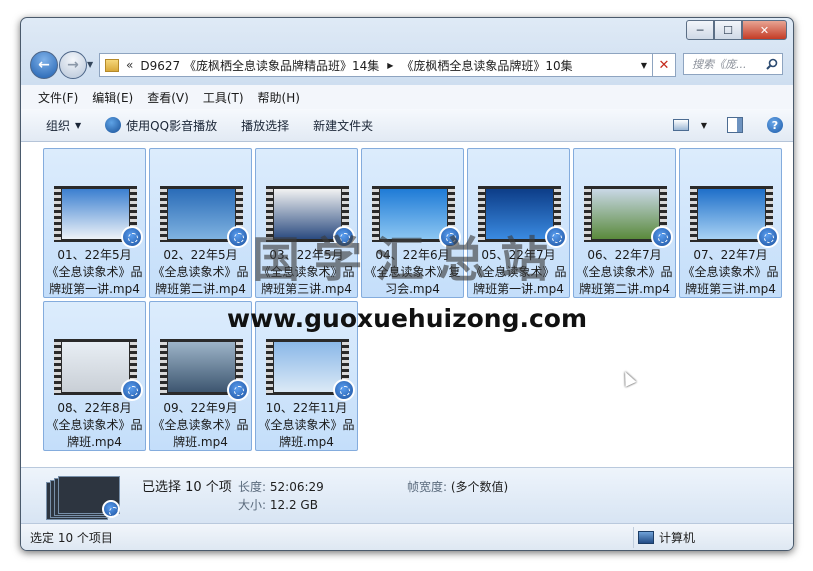 Image resolution: width=813 pixels, height=571 pixels. I want to click on file-tile: 02、22年5月《全息读象术》品牌班第二讲.mp4, so click(200, 223).